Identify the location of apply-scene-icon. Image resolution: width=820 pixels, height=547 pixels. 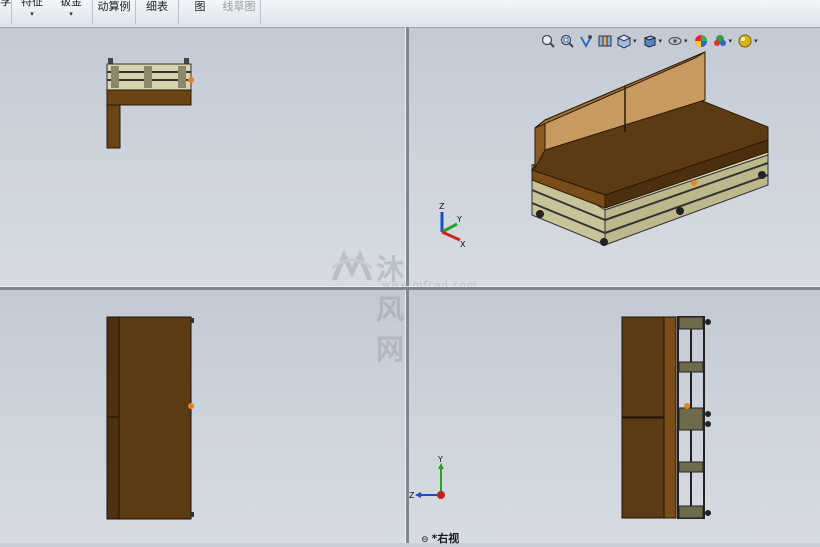
(720, 41).